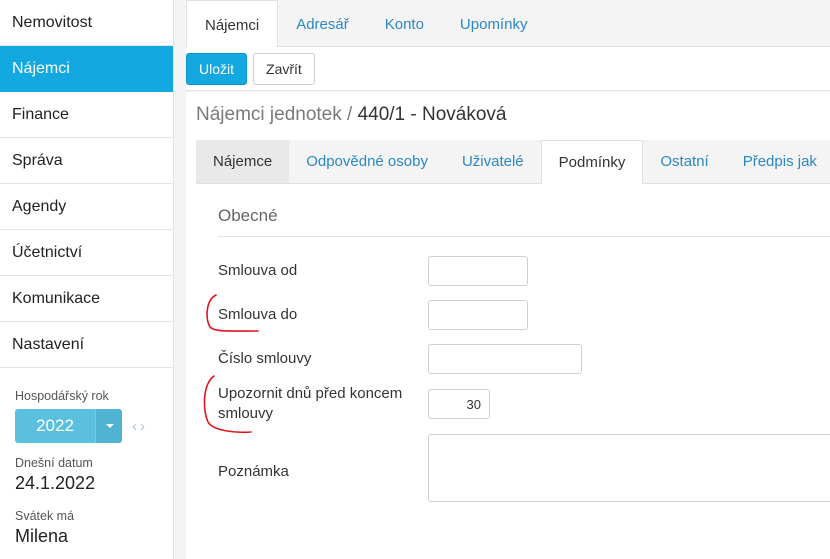 The height and width of the screenshot is (559, 830). Describe the element at coordinates (54, 463) in the screenshot. I see `today-label: Dnešní datum` at that location.